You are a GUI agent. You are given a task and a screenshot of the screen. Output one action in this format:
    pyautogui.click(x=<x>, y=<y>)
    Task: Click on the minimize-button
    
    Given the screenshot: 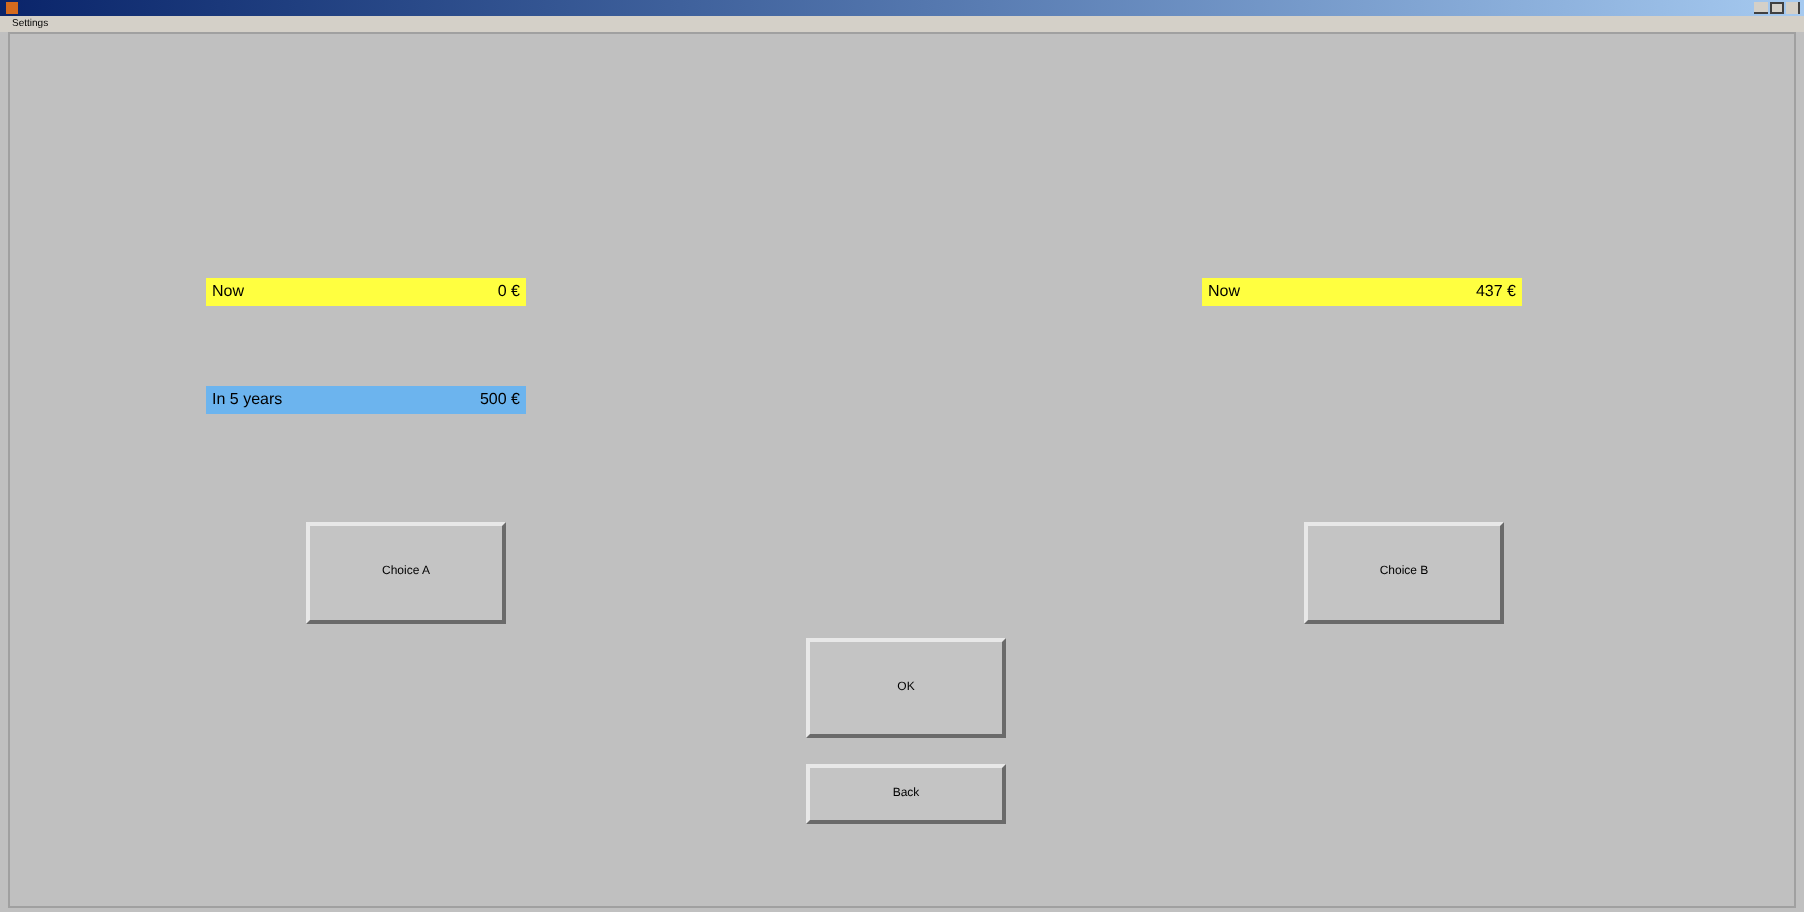 What is the action you would take?
    pyautogui.click(x=1761, y=8)
    